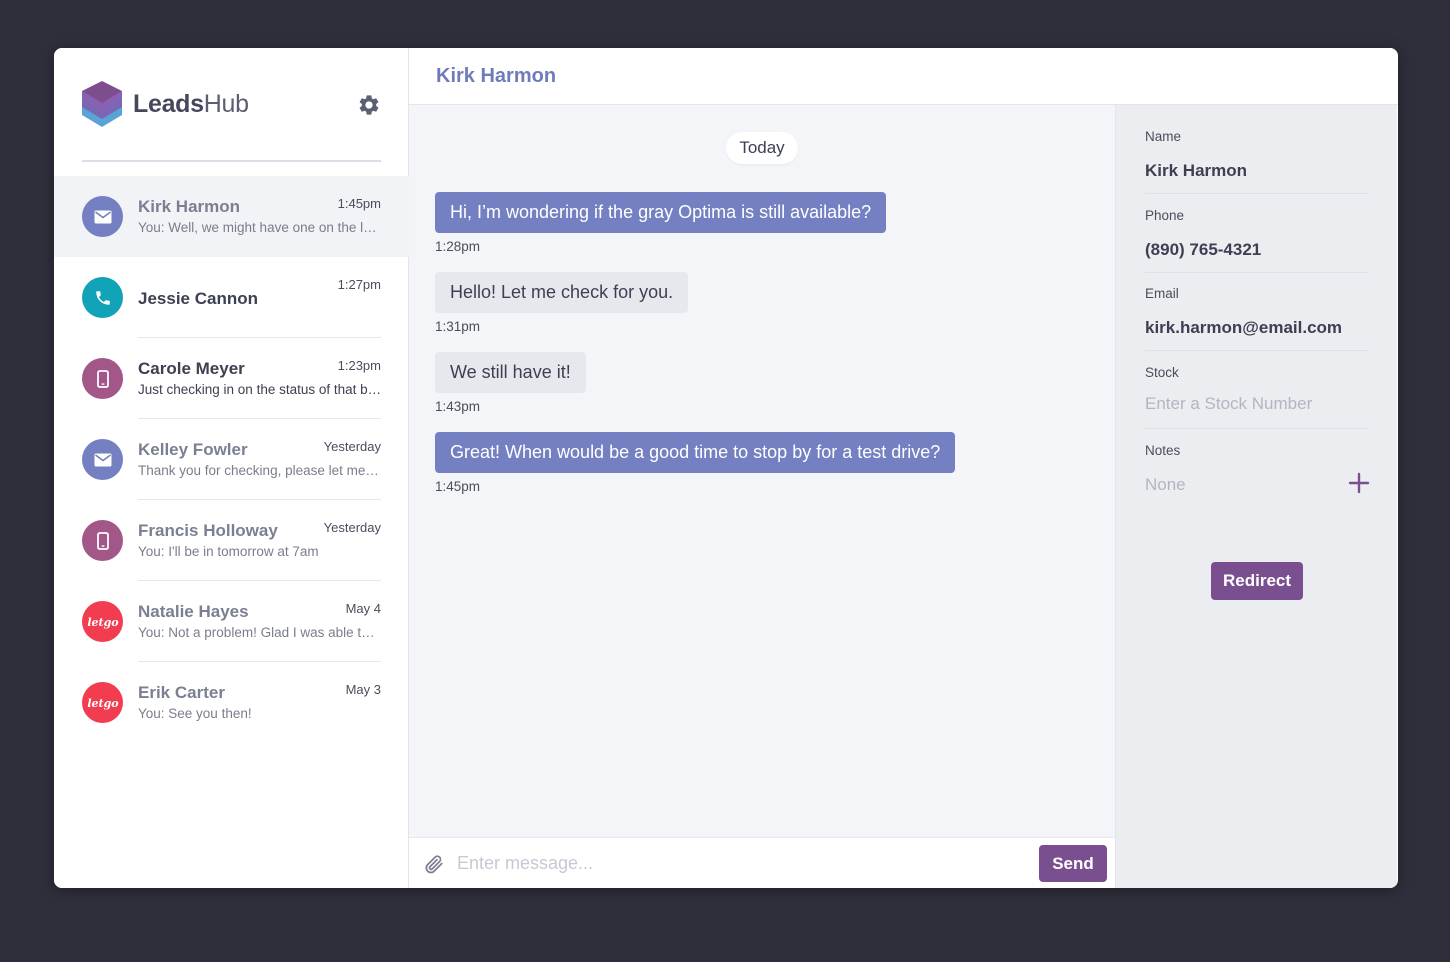  Describe the element at coordinates (1163, 450) in the screenshot. I see `notes-label: Notes` at that location.